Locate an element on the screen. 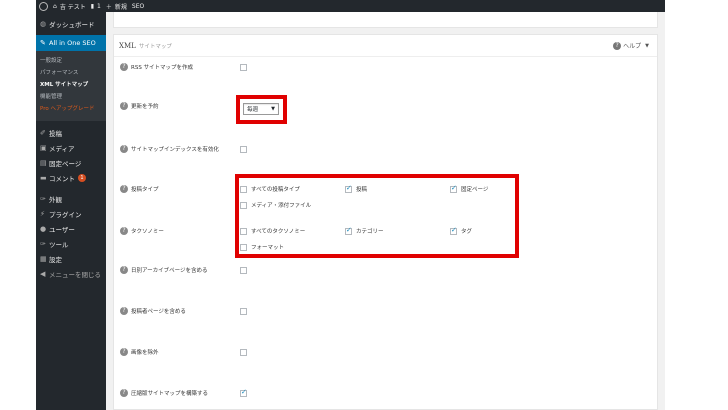 This screenshot has height=410, width=728. menu-collapse: ◀ メニューを閉じる is located at coordinates (71, 273).